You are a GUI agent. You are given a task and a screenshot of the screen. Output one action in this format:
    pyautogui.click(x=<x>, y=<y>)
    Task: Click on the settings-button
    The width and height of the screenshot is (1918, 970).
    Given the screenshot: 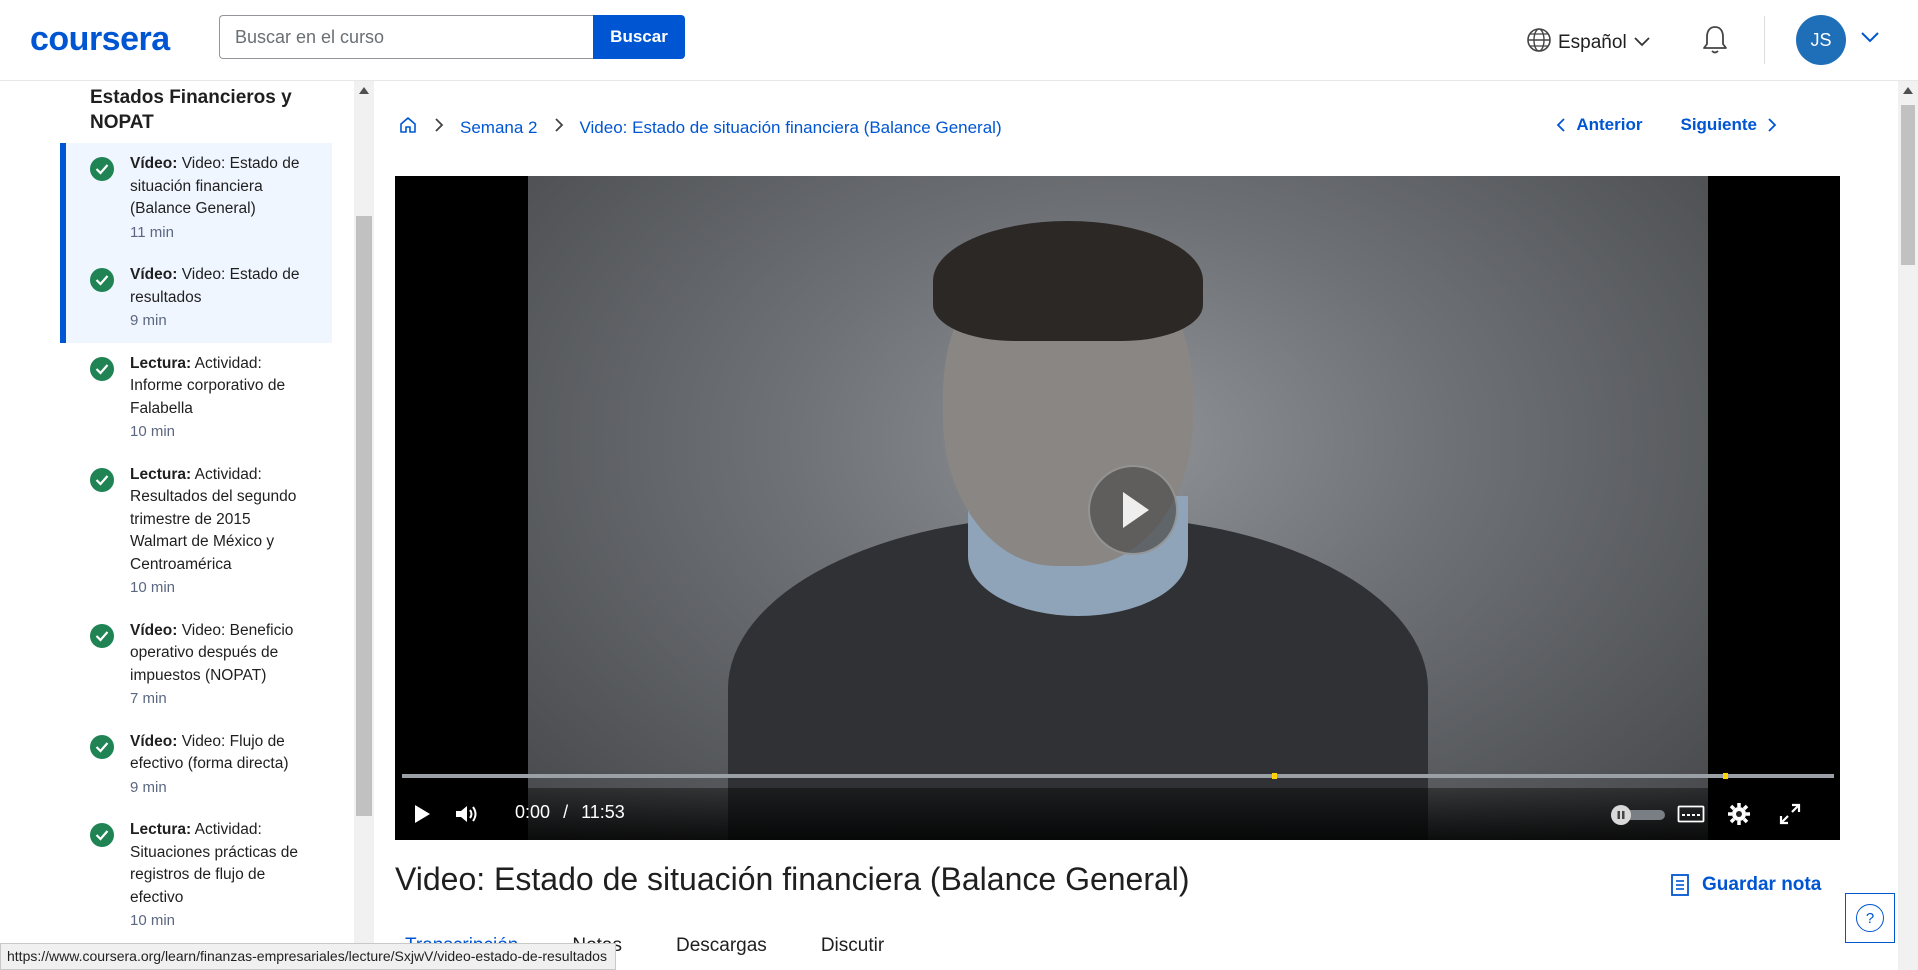 What is the action you would take?
    pyautogui.click(x=1739, y=816)
    